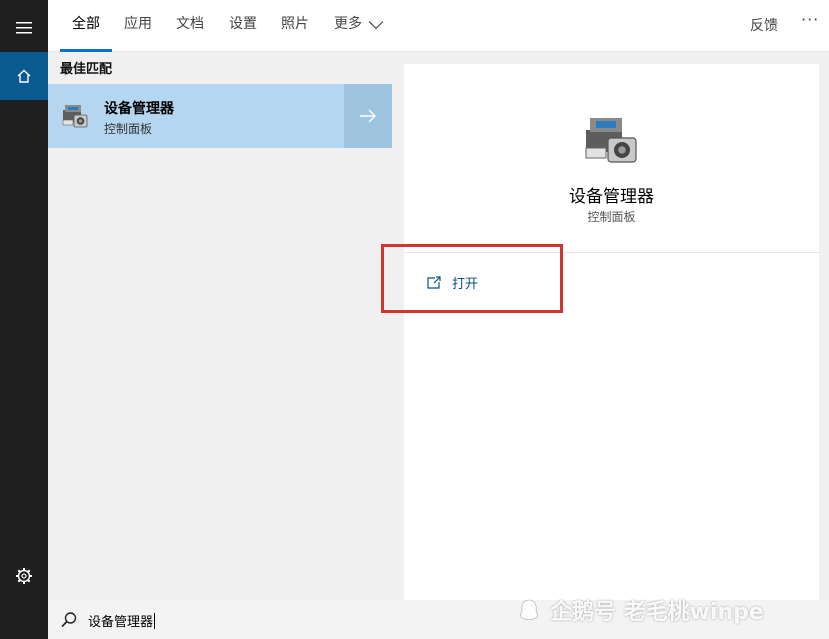 The image size is (829, 639). I want to click on gear-icon, so click(24, 576).